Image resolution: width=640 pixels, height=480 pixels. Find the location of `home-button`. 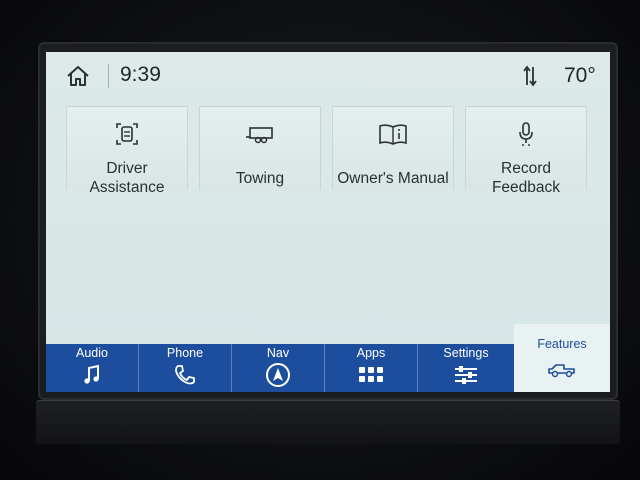

home-button is located at coordinates (78, 76).